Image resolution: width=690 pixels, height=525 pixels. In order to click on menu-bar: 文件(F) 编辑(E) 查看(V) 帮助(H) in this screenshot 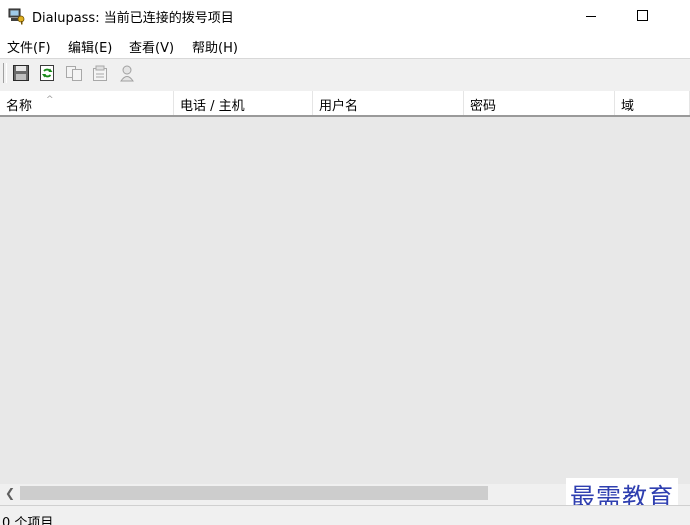, I will do `click(345, 45)`.